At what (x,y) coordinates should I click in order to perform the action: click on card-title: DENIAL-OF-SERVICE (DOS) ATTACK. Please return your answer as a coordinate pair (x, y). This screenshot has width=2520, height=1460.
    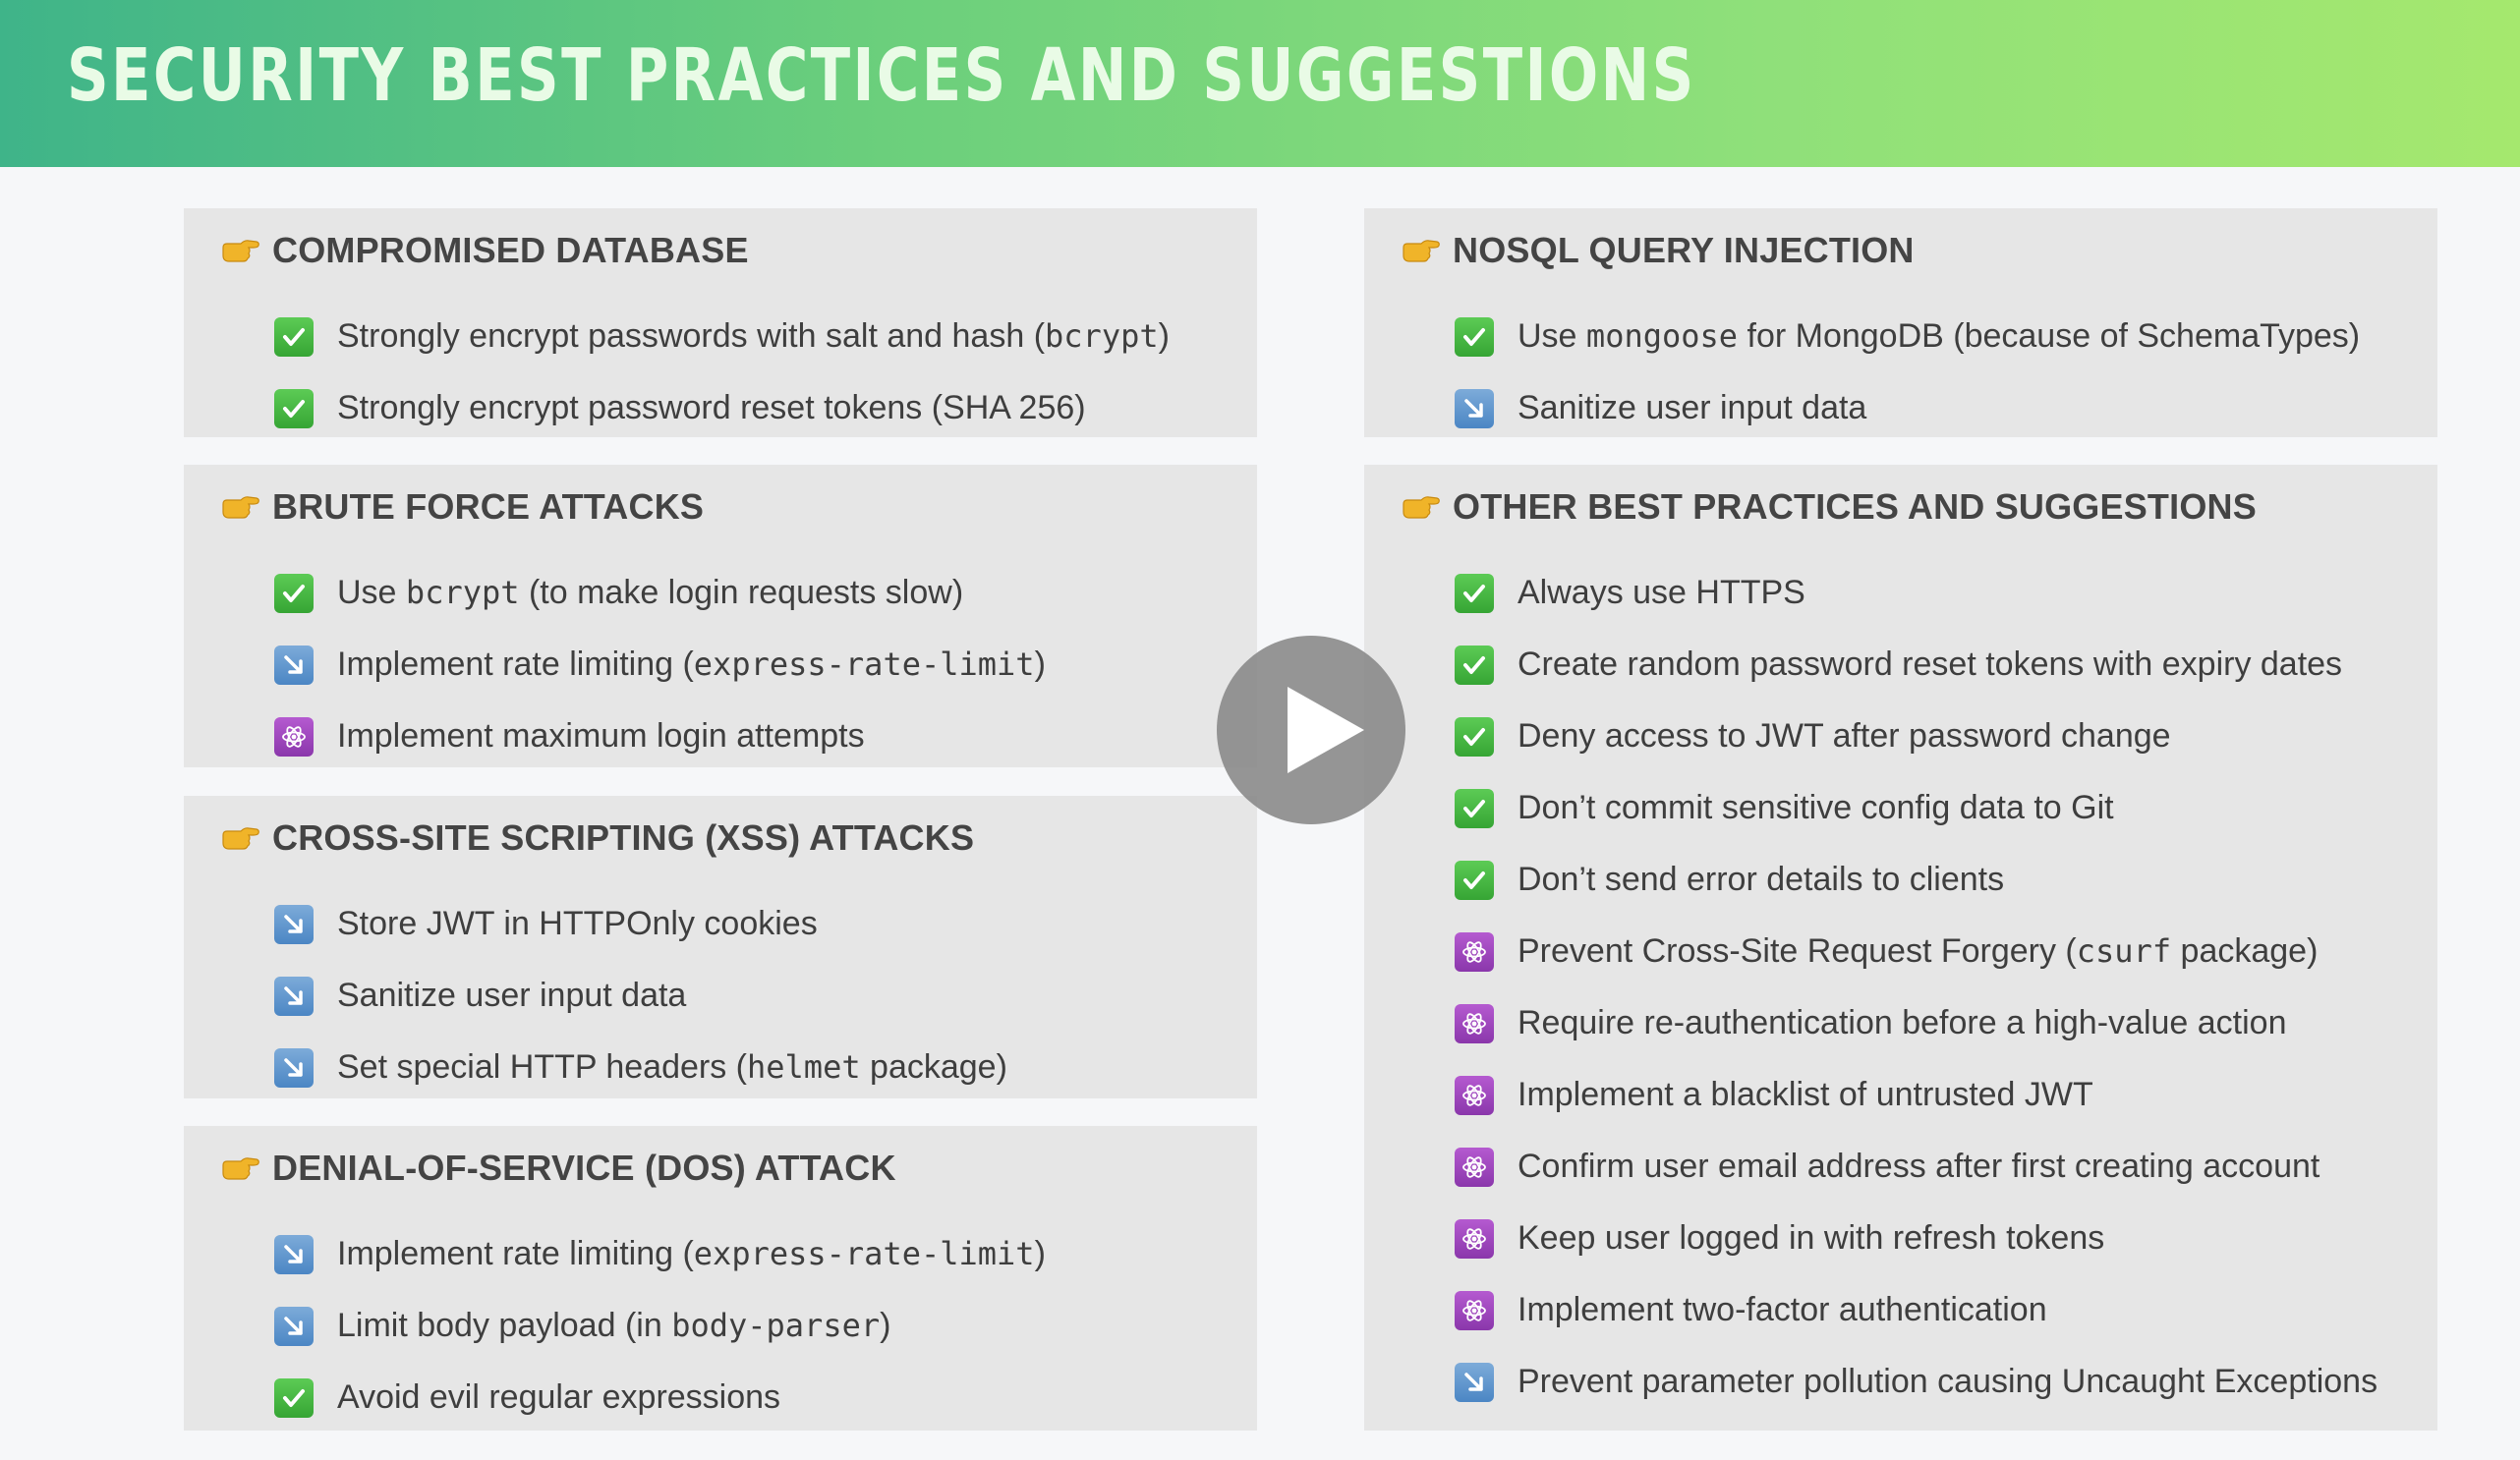
    Looking at the image, I should click on (584, 1168).